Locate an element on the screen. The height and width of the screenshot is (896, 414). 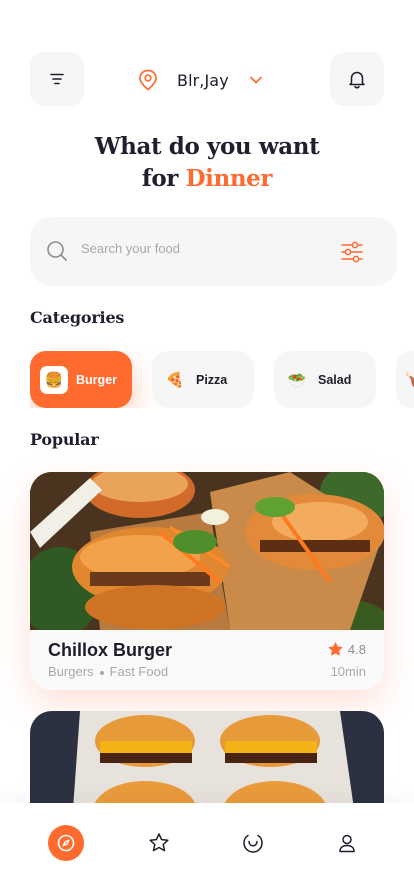
top-bar: Blr,Jay is located at coordinates (207, 79).